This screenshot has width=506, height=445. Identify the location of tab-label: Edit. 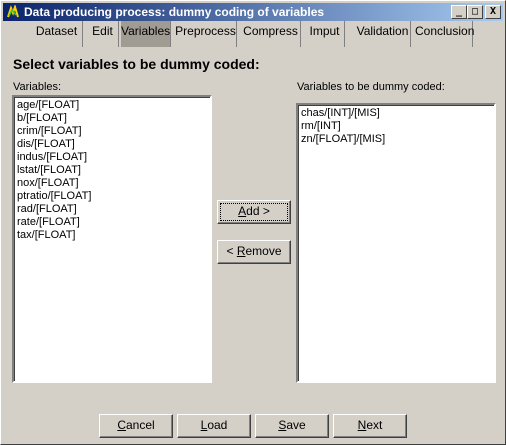
(102, 31).